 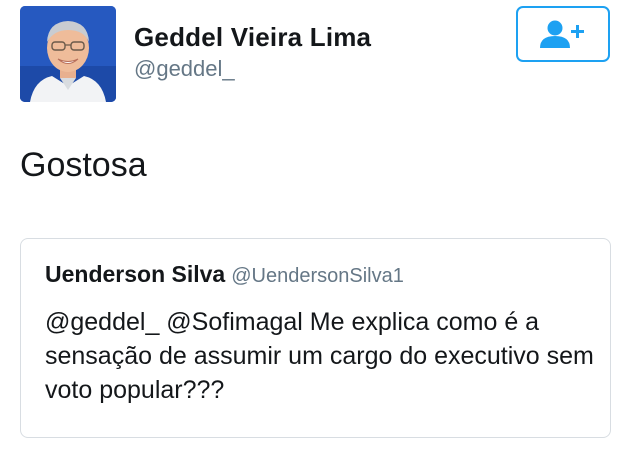 I want to click on quoted-author-display-name: Uenderson Silva, so click(x=135, y=274).